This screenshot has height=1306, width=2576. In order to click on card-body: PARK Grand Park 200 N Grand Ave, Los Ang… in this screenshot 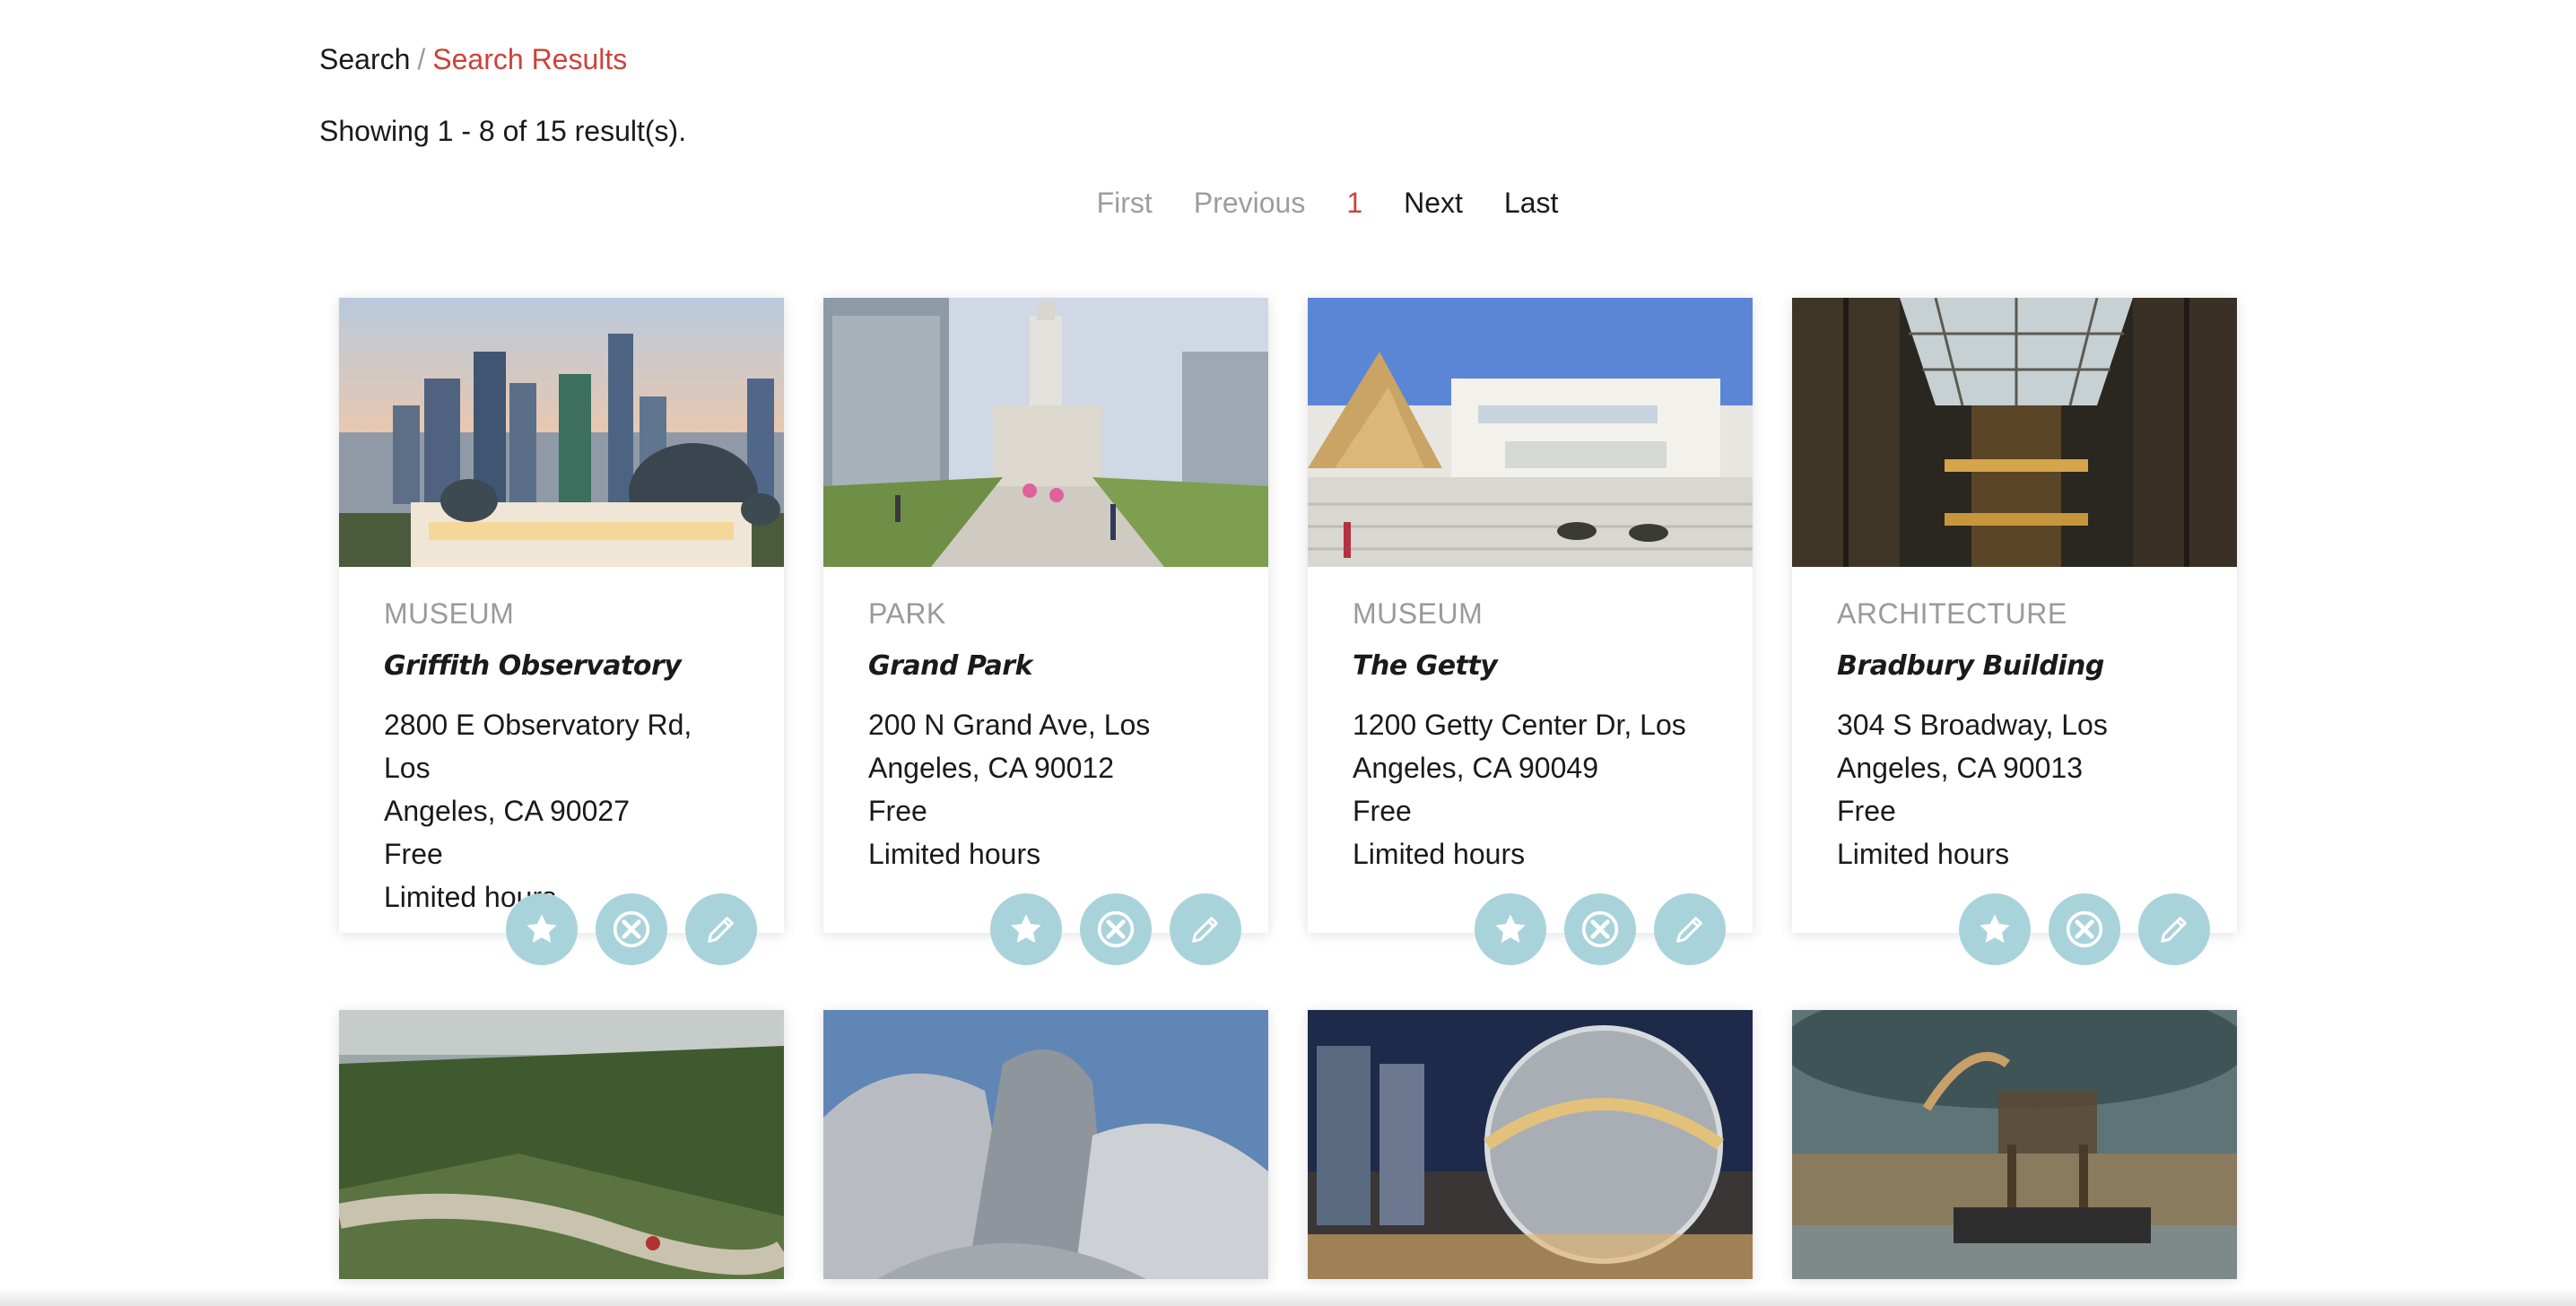, I will do `click(1045, 721)`.